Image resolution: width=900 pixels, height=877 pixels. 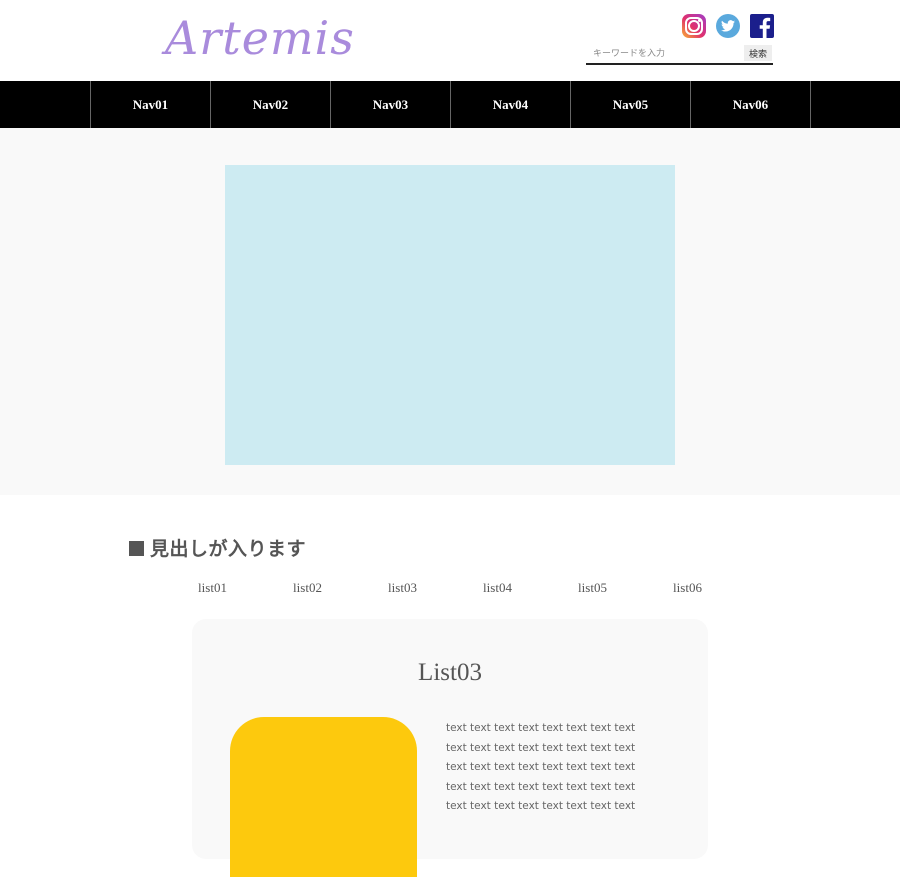 What do you see at coordinates (151, 104) in the screenshot?
I see `nav-item-01: Nav01` at bounding box center [151, 104].